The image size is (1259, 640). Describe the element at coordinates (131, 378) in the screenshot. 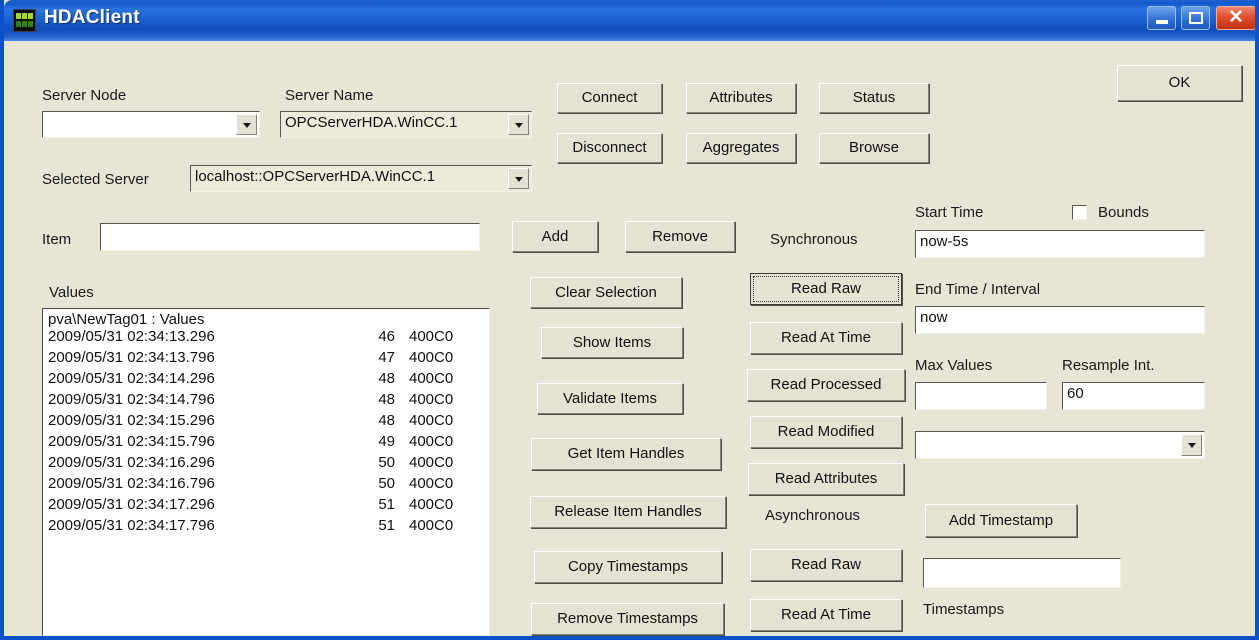

I see `row-timestamp: 2009/05/31 02:34:14.296` at that location.